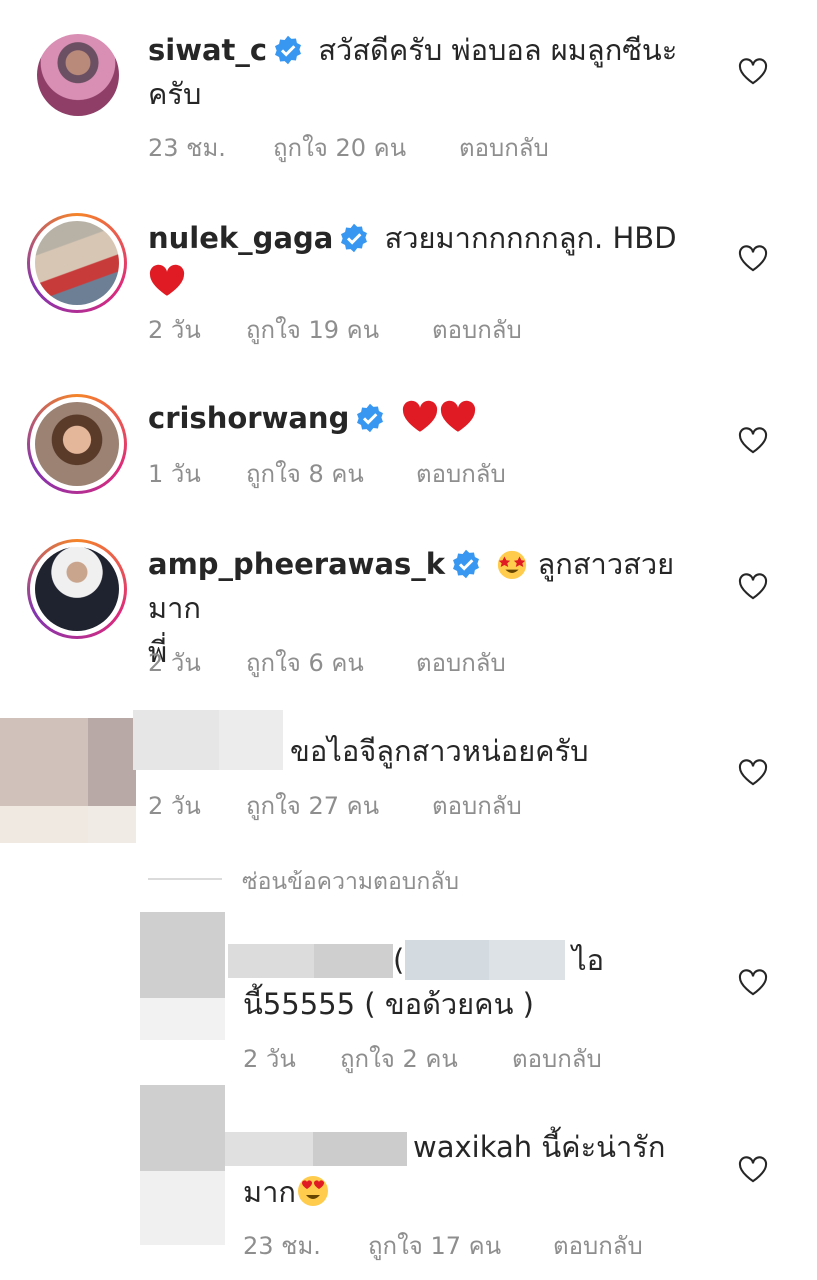 This screenshot has height=1280, width=817. I want to click on likes-count: ถูกใจ 17 คน, so click(434, 1245).